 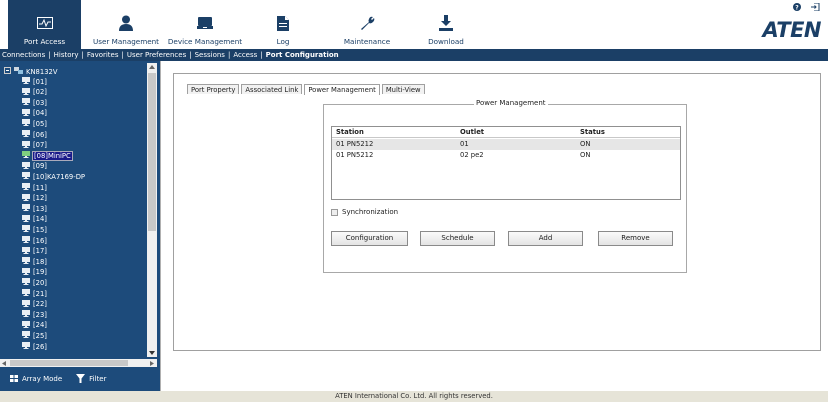 I want to click on tab-power-management: Power Management, so click(x=342, y=89).